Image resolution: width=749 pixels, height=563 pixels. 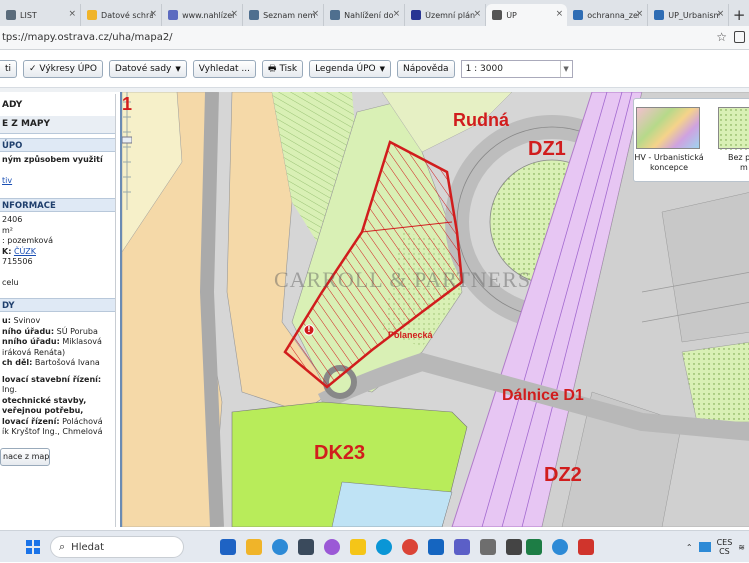 I want to click on wifi-icon: ≋, so click(x=741, y=547).